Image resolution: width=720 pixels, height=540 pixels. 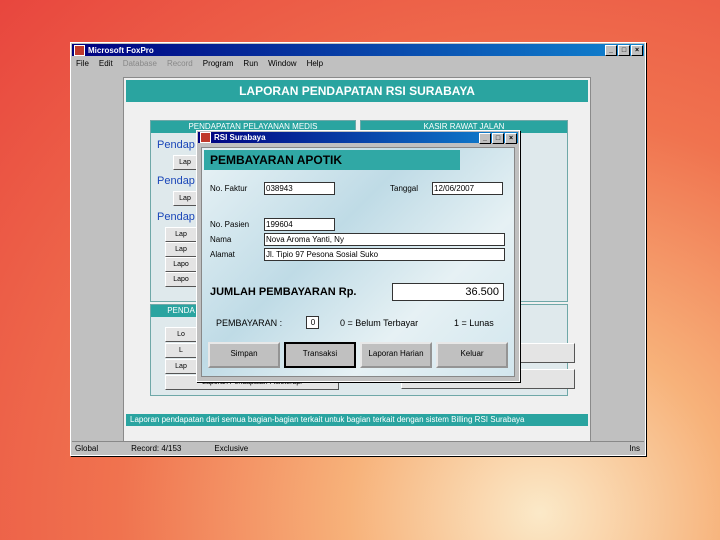 What do you see at coordinates (320, 355) in the screenshot?
I see `transaksi-button: Transaksi` at bounding box center [320, 355].